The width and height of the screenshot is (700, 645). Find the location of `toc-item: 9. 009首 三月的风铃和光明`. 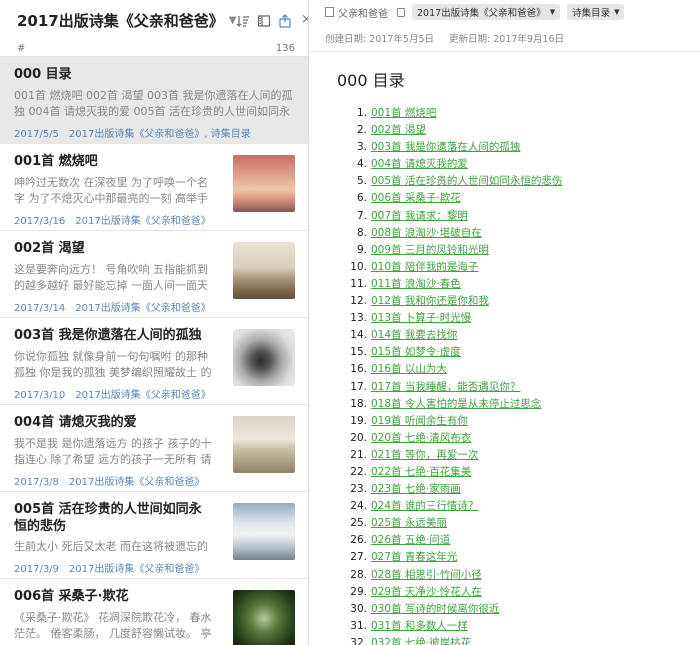

toc-item: 9. 009首 三月的风铃和光明 is located at coordinates (504, 250).